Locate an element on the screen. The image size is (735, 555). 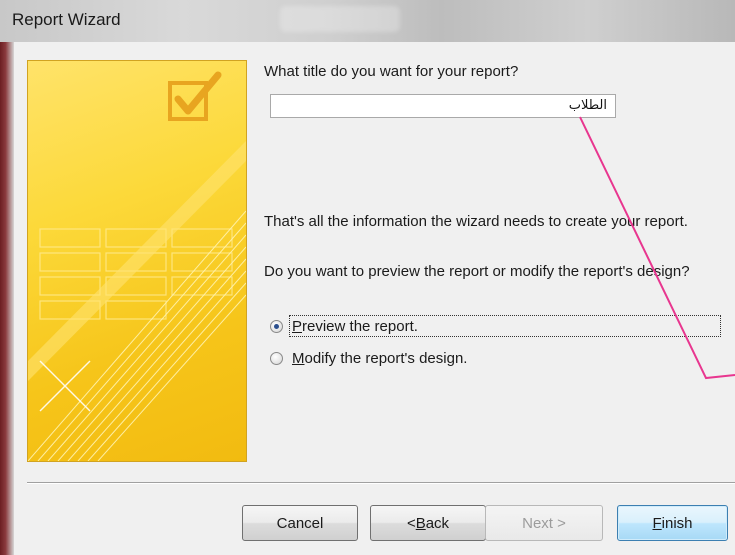
radio-modify-design: Modify the report's design. is located at coordinates (368, 358).